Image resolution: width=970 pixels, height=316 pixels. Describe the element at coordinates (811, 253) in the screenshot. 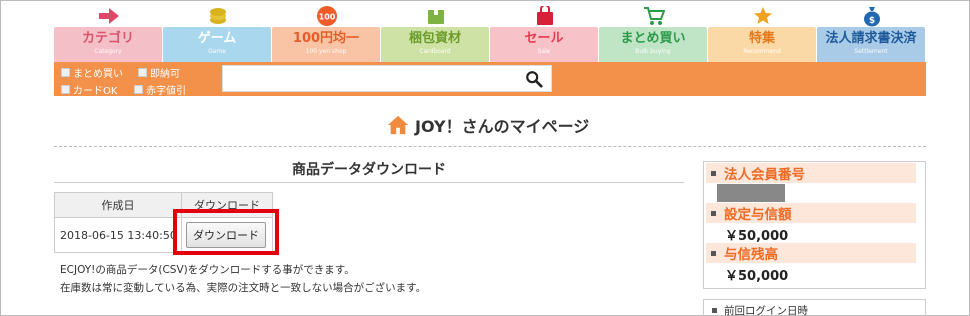

I see `credit-remaining-heading: 与信残高` at that location.